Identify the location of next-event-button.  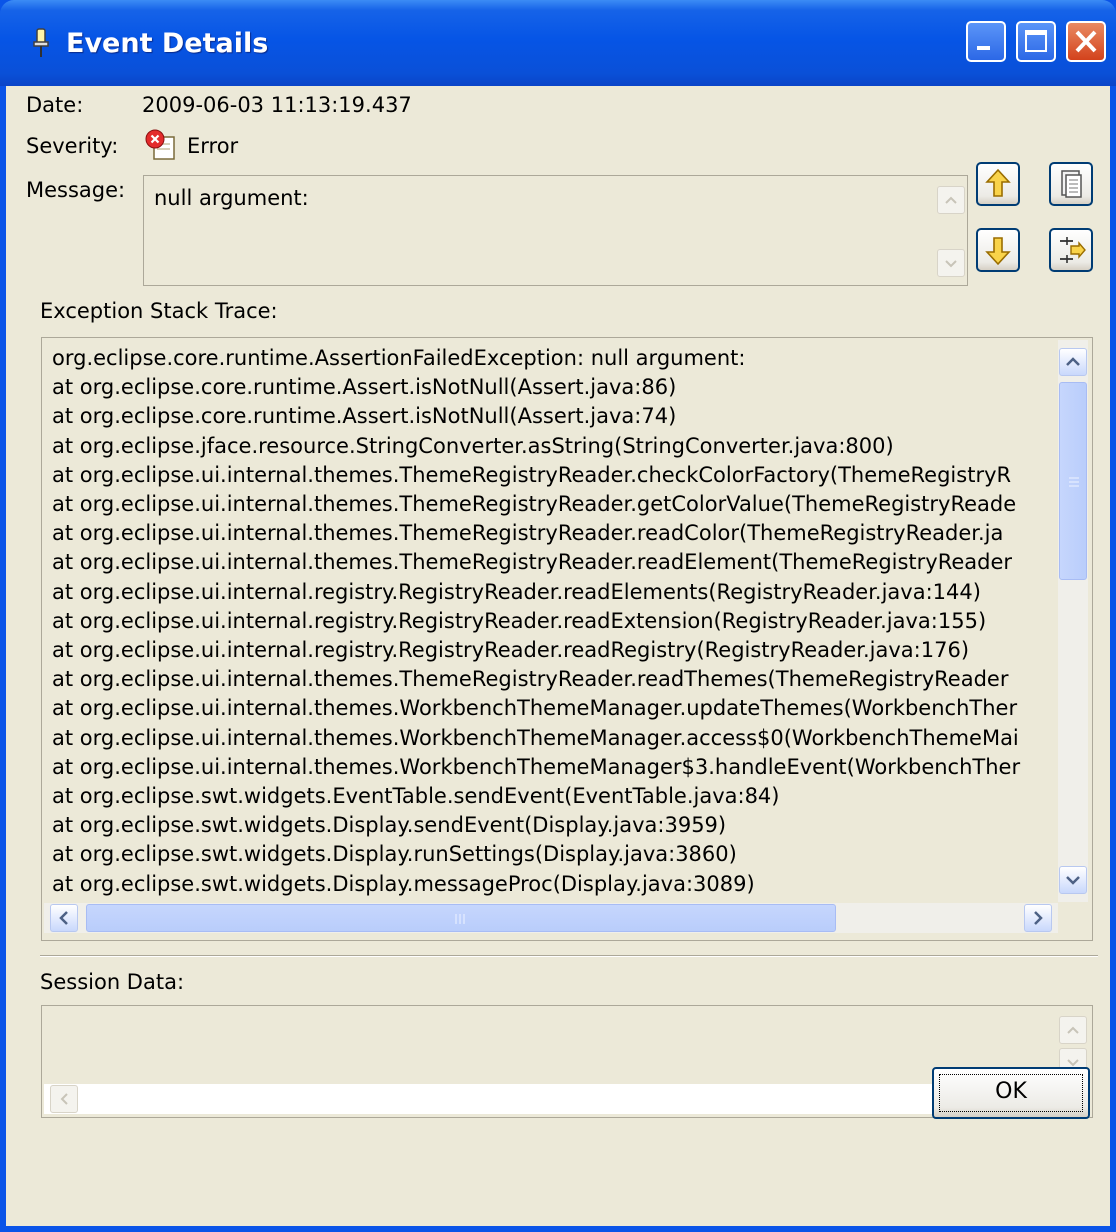
(998, 250).